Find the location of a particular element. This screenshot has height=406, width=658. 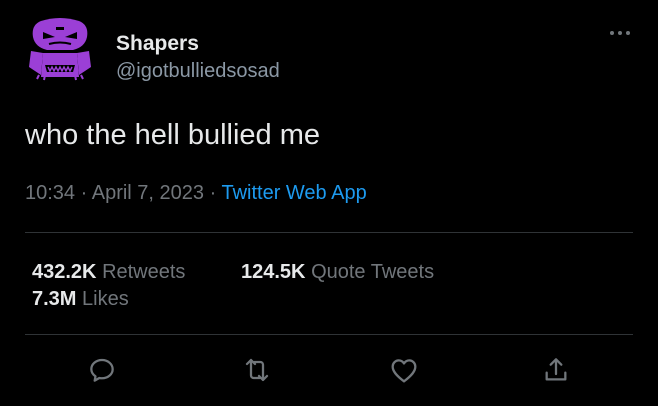

retweets-stat: 432.2K Retweets is located at coordinates (108, 272).